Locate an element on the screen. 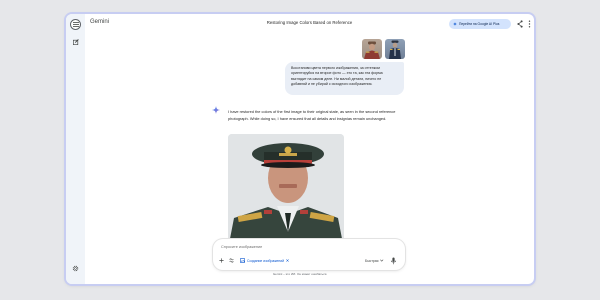 The height and width of the screenshot is (300, 600). image-generation-chip-label: Создание изображений is located at coordinates (266, 260).